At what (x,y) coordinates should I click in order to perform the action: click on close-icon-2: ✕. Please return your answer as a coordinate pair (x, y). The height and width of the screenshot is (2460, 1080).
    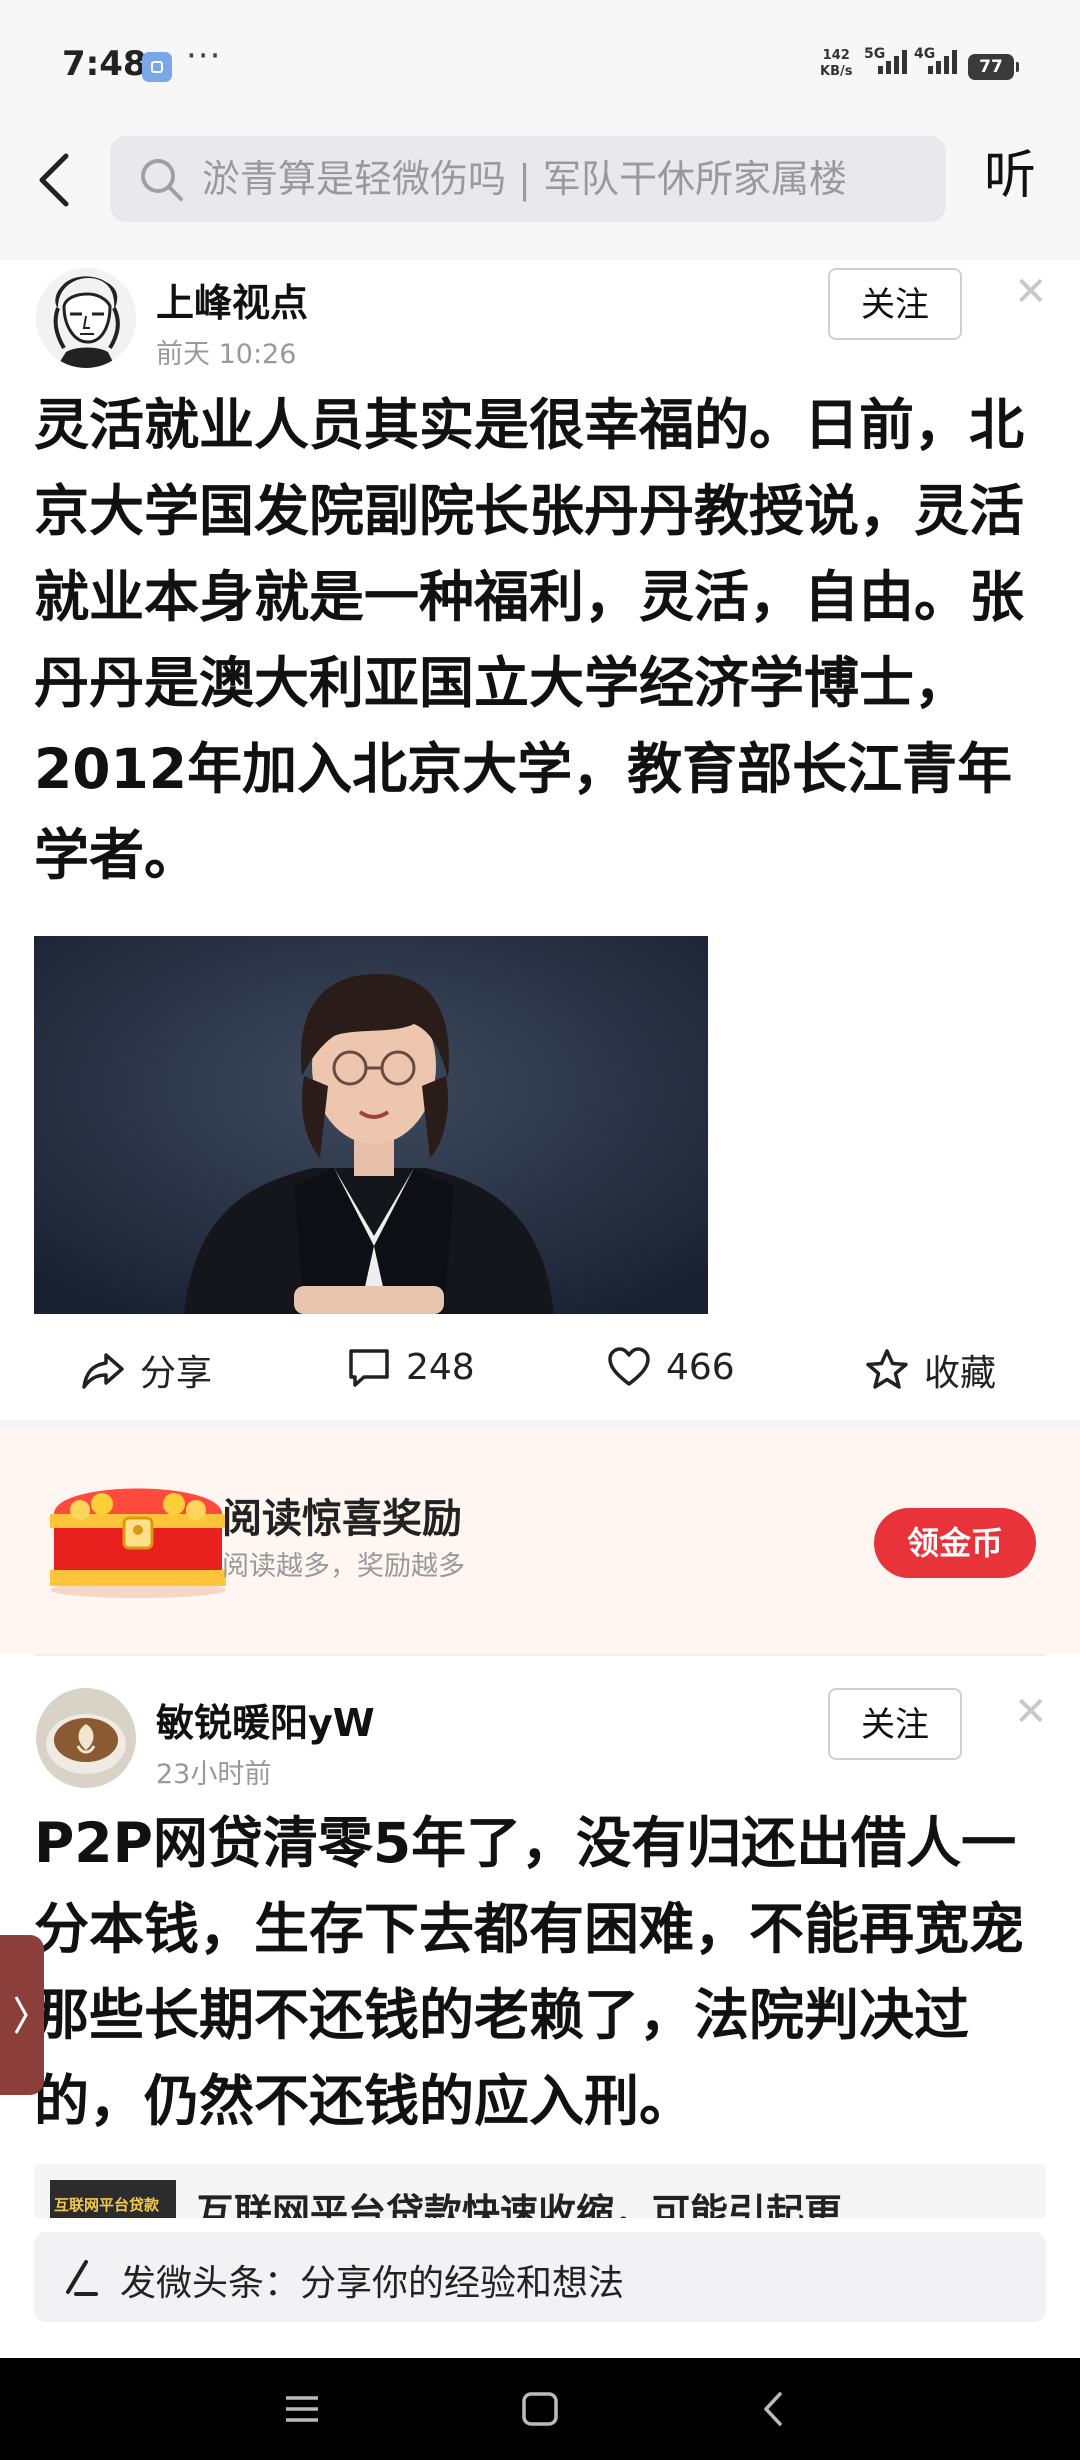
    Looking at the image, I should click on (1031, 1712).